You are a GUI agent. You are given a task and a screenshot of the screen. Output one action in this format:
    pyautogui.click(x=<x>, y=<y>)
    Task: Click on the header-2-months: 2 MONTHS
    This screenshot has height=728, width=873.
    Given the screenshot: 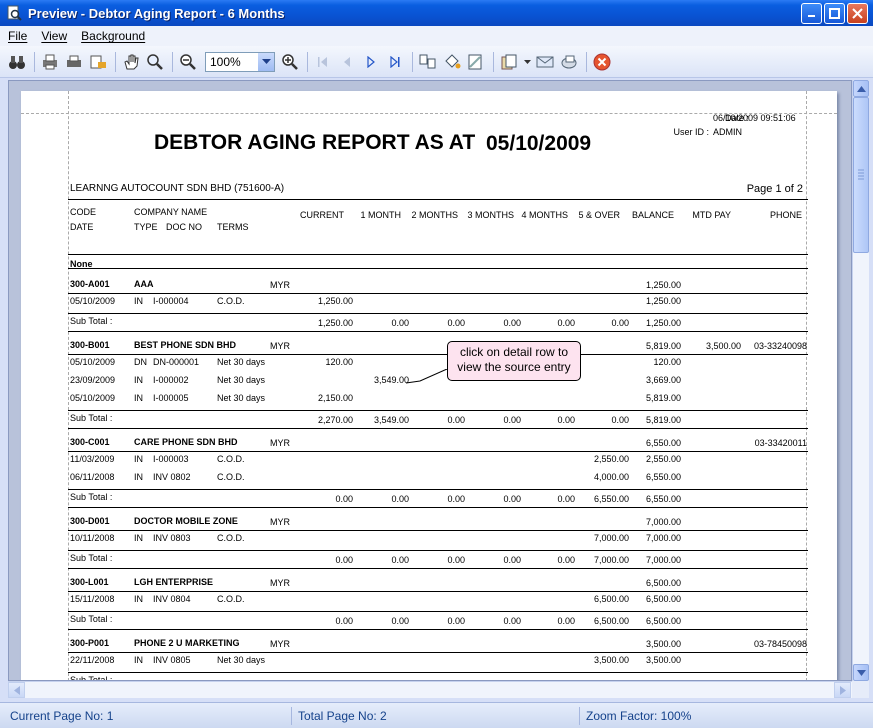 What is the action you would take?
    pyautogui.click(x=434, y=215)
    